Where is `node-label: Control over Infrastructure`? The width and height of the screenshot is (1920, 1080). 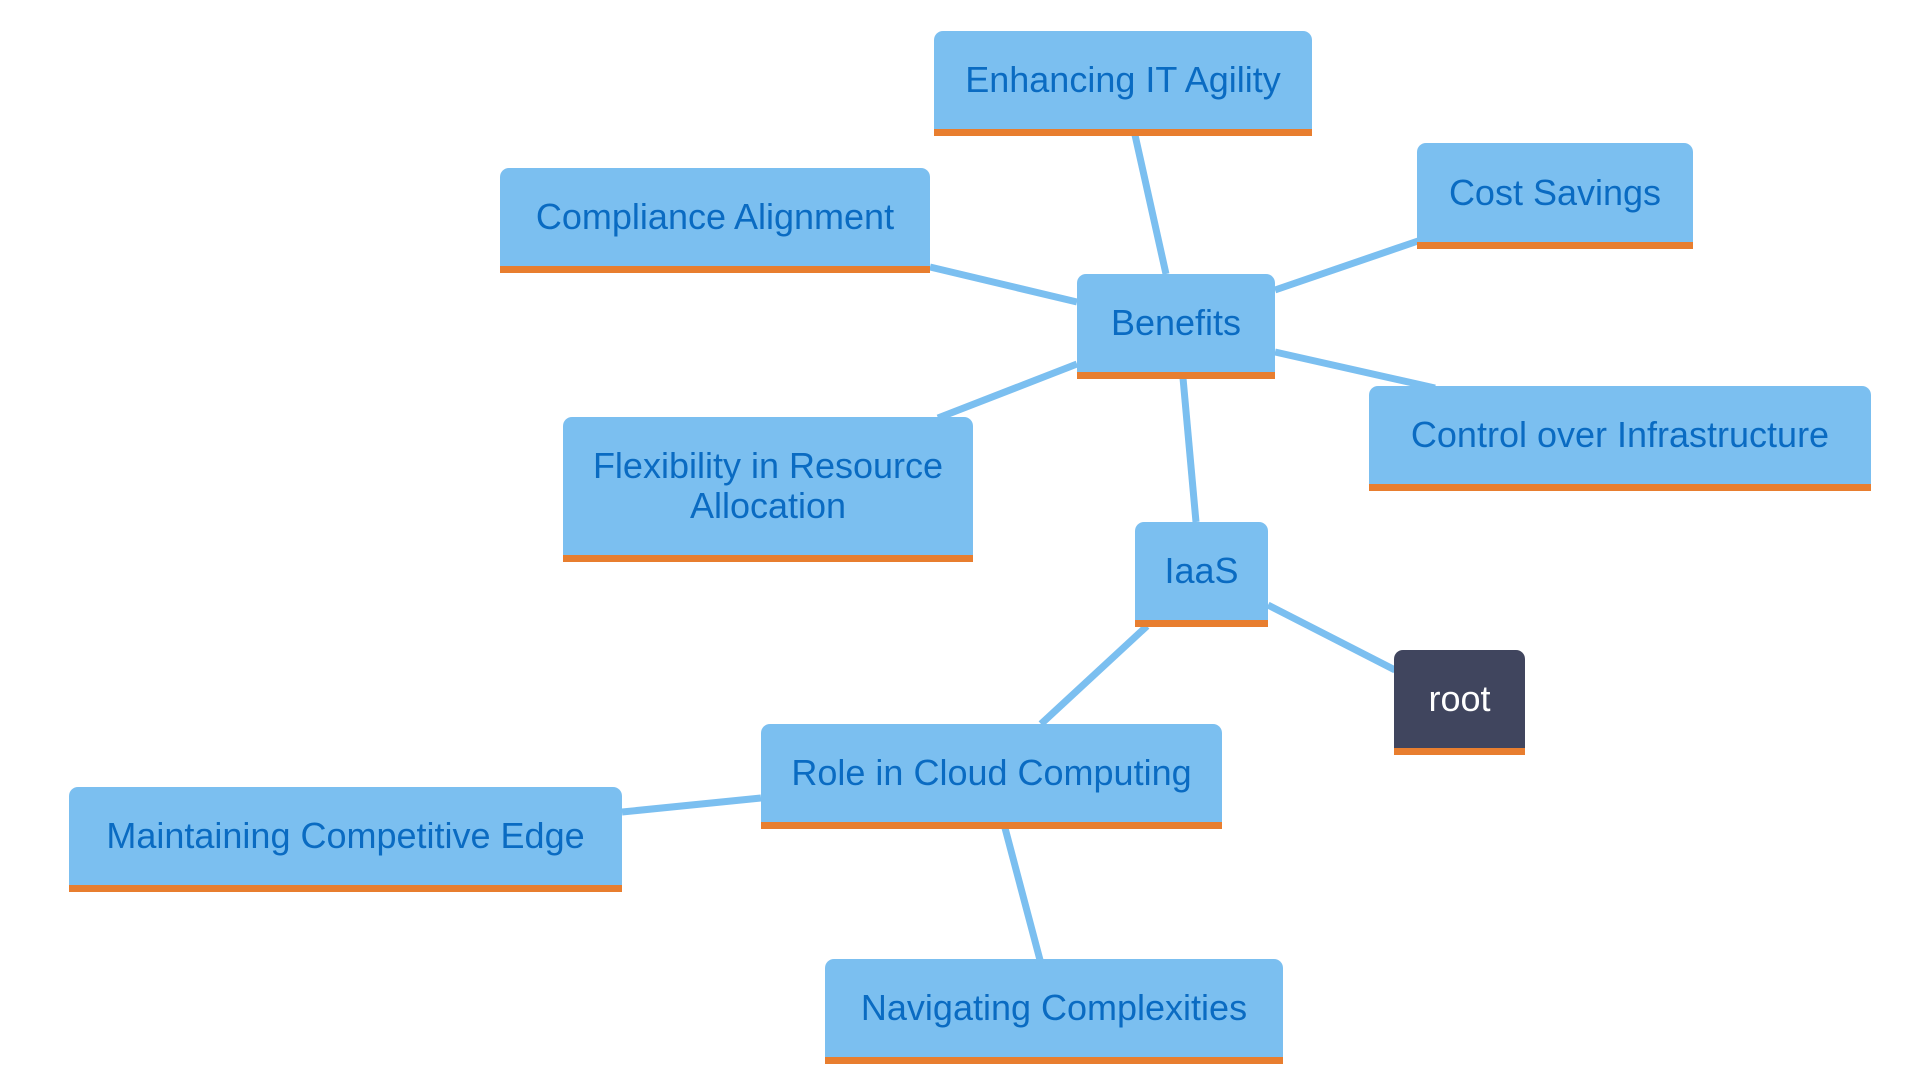 node-label: Control over Infrastructure is located at coordinates (1620, 434).